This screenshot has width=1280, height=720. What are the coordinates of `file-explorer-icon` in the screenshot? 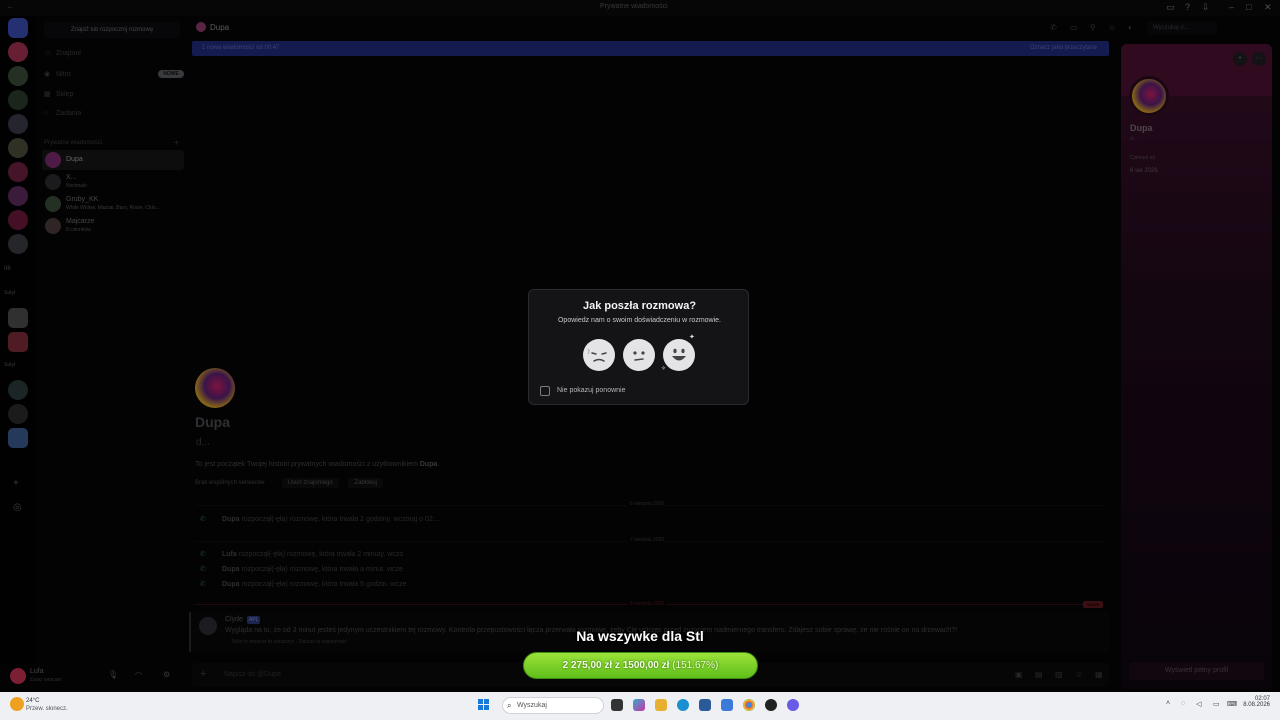 It's located at (661, 705).